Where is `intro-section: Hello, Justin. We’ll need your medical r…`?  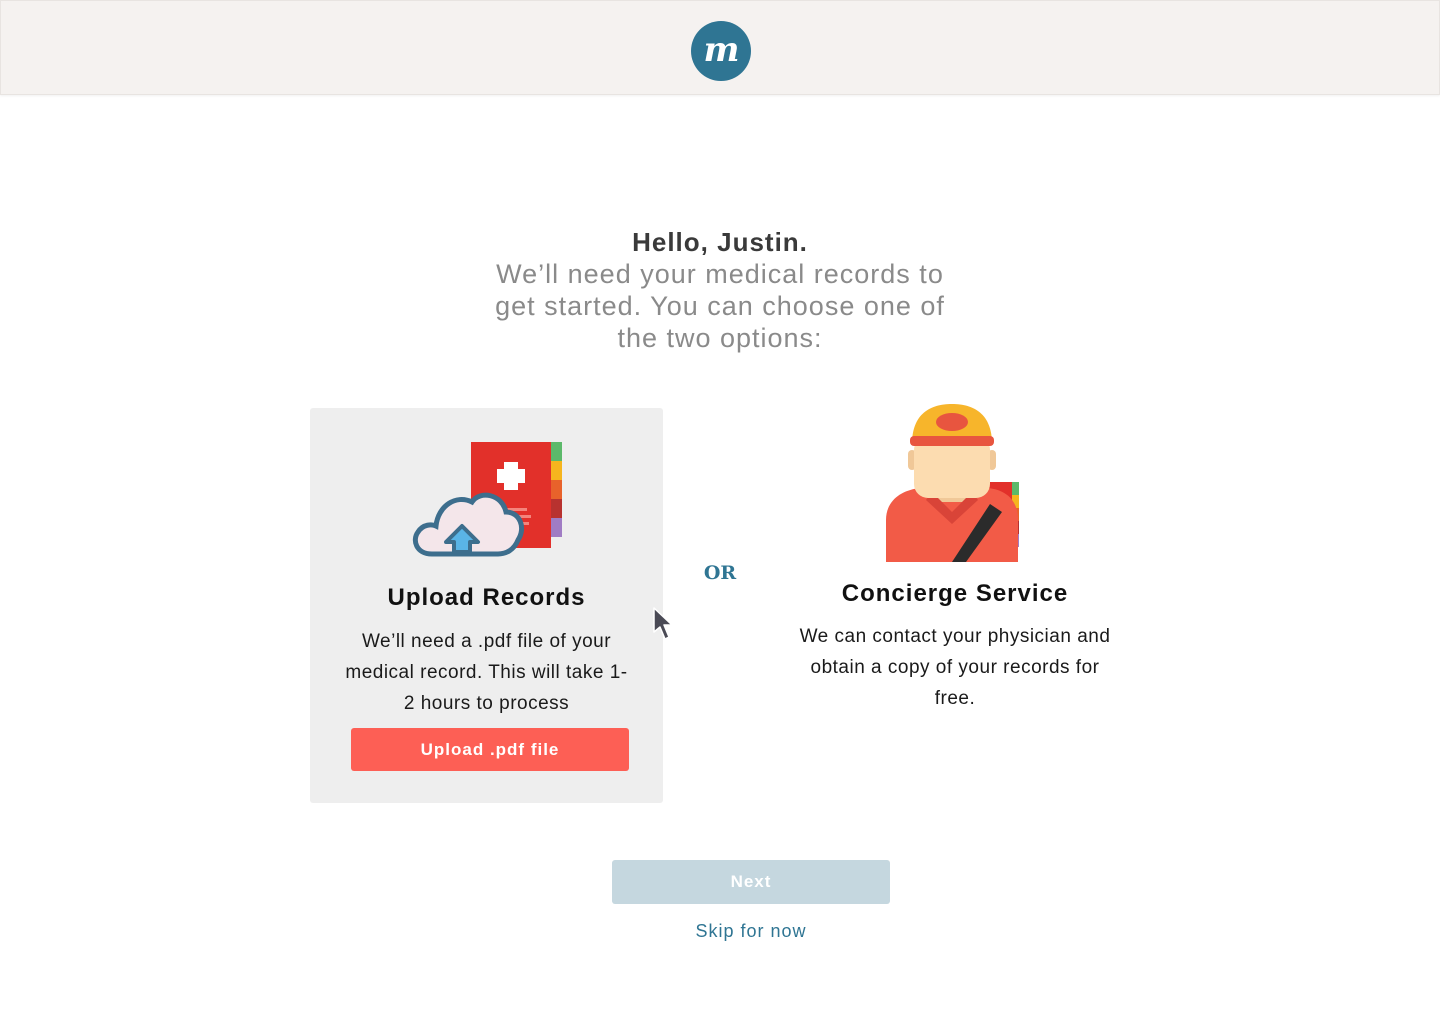 intro-section: Hello, Justin. We’ll need your medical r… is located at coordinates (720, 290).